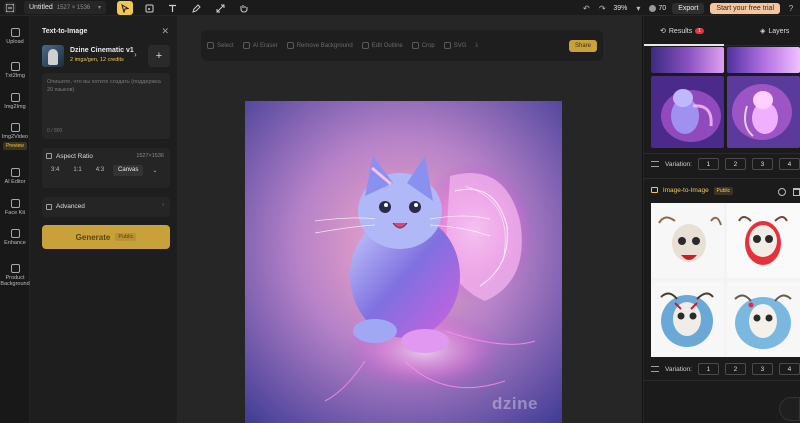  Describe the element at coordinates (149, 8) in the screenshot. I see `frame-tool-icon` at that location.